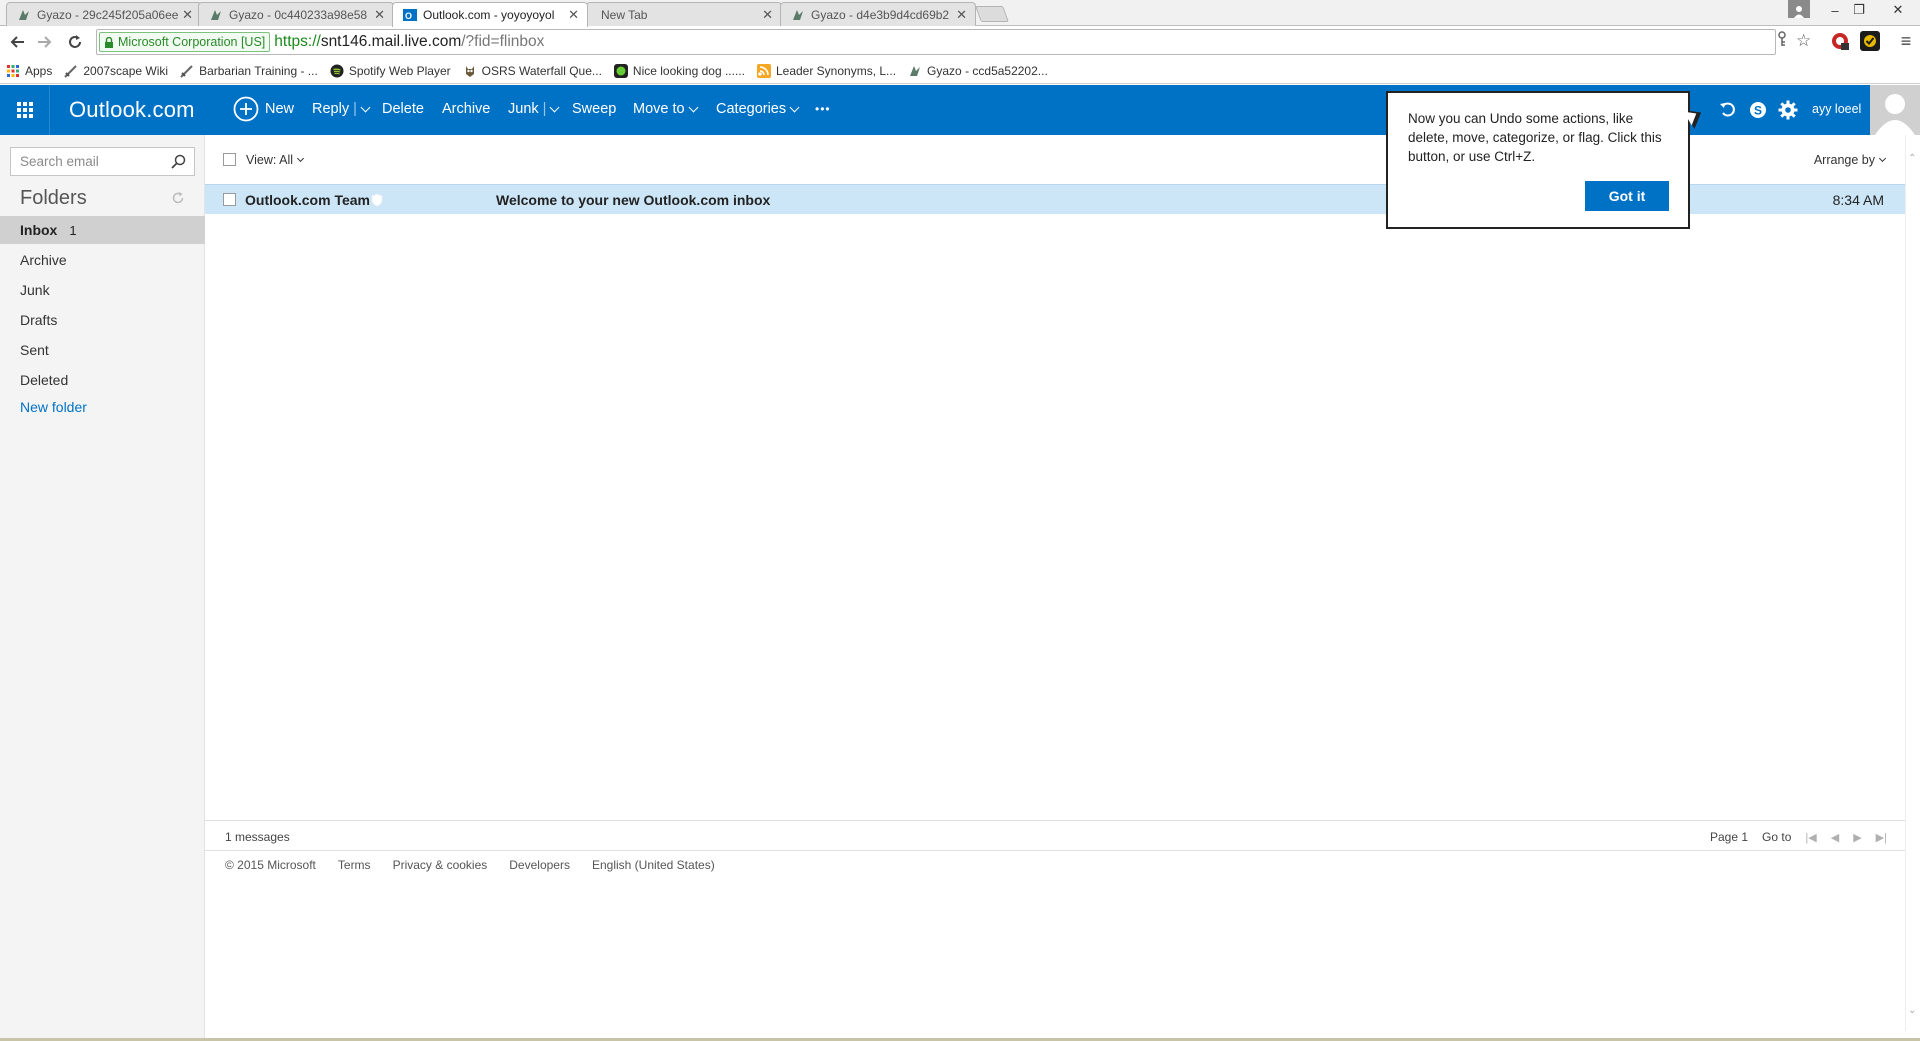 The width and height of the screenshot is (1920, 1041). Describe the element at coordinates (229, 199) in the screenshot. I see `message-checkbox` at that location.